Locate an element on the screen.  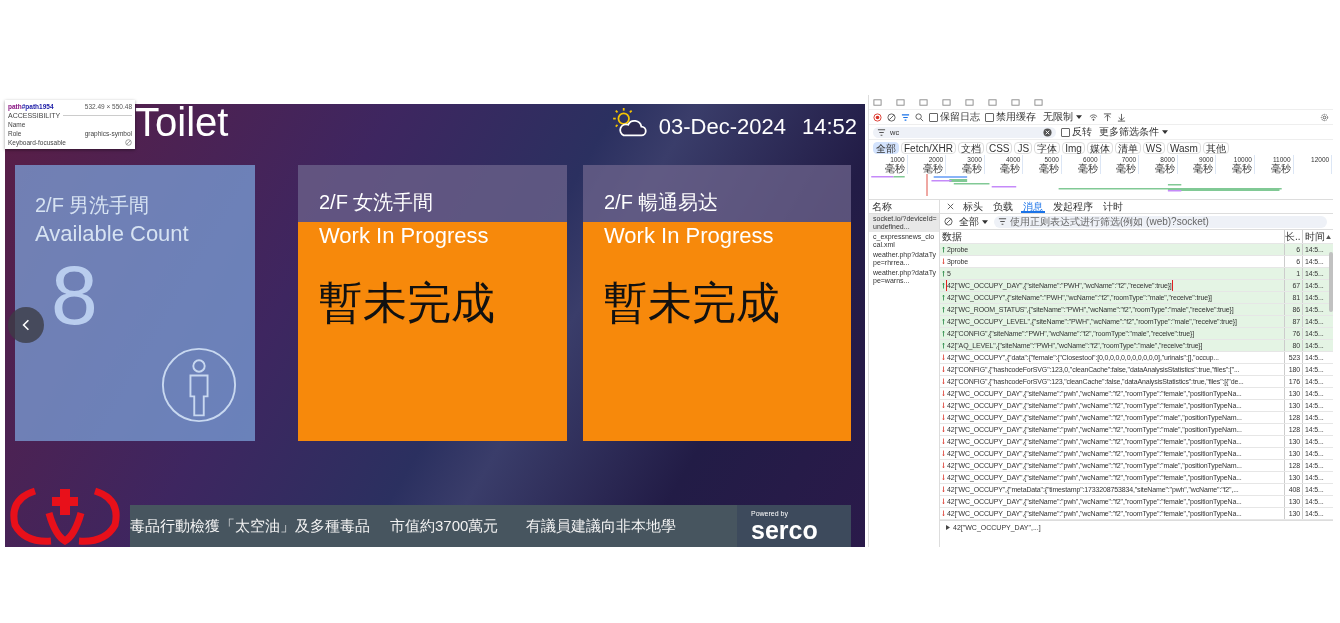
type-filter-button: Wasm is located at coordinates (1183, 147).